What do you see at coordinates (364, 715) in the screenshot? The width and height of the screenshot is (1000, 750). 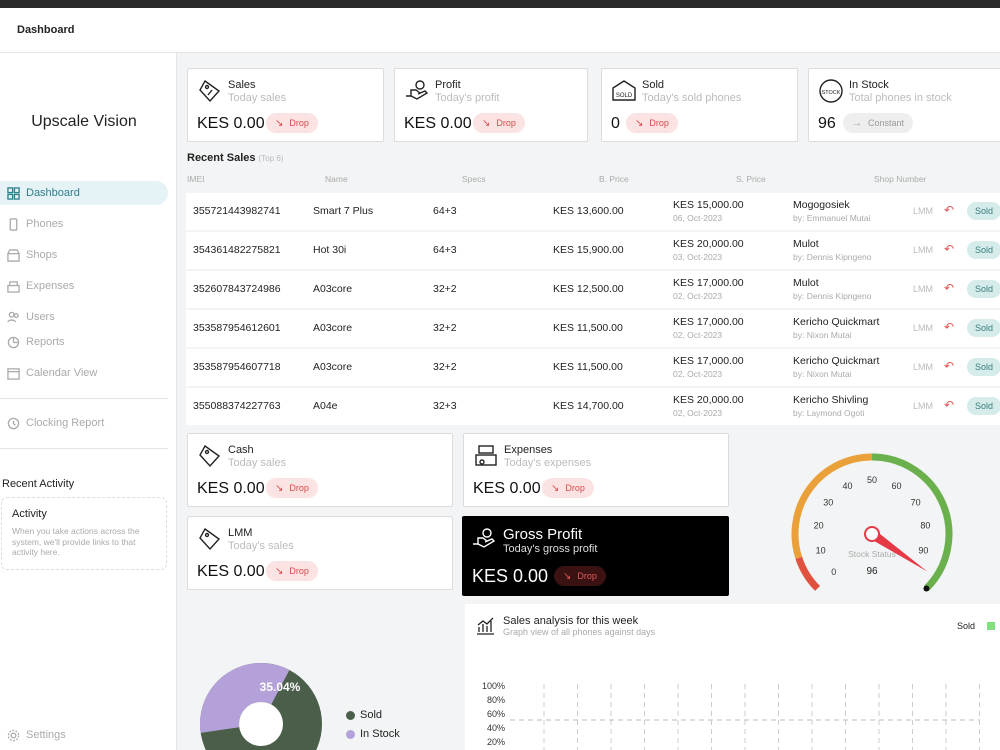 I see `pie-legend-sold: Sold` at bounding box center [364, 715].